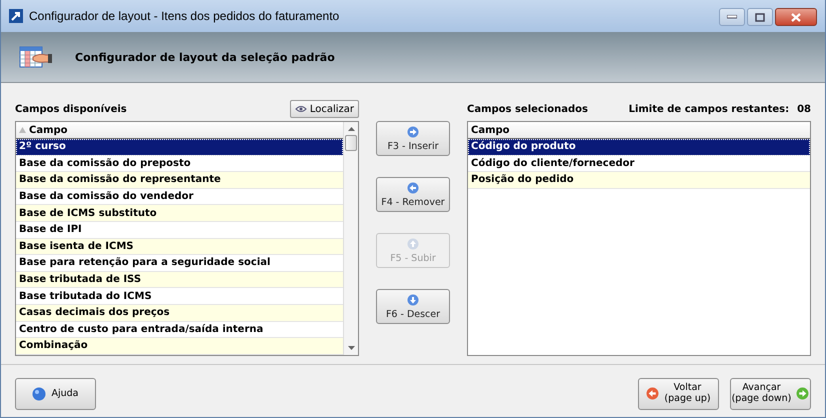 Image resolution: width=826 pixels, height=418 pixels. I want to click on action-button: F6 - Descer, so click(413, 306).